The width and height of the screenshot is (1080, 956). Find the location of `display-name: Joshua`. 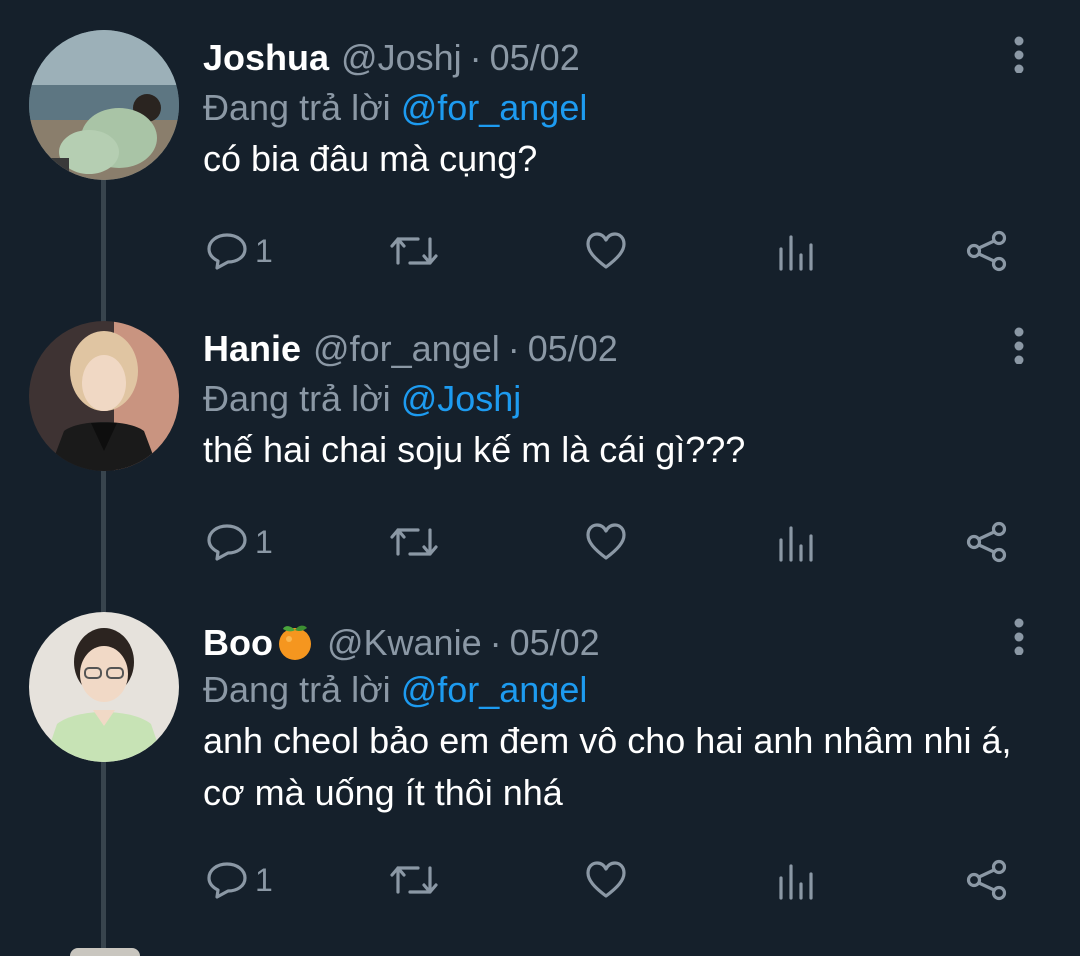

display-name: Joshua is located at coordinates (266, 58).